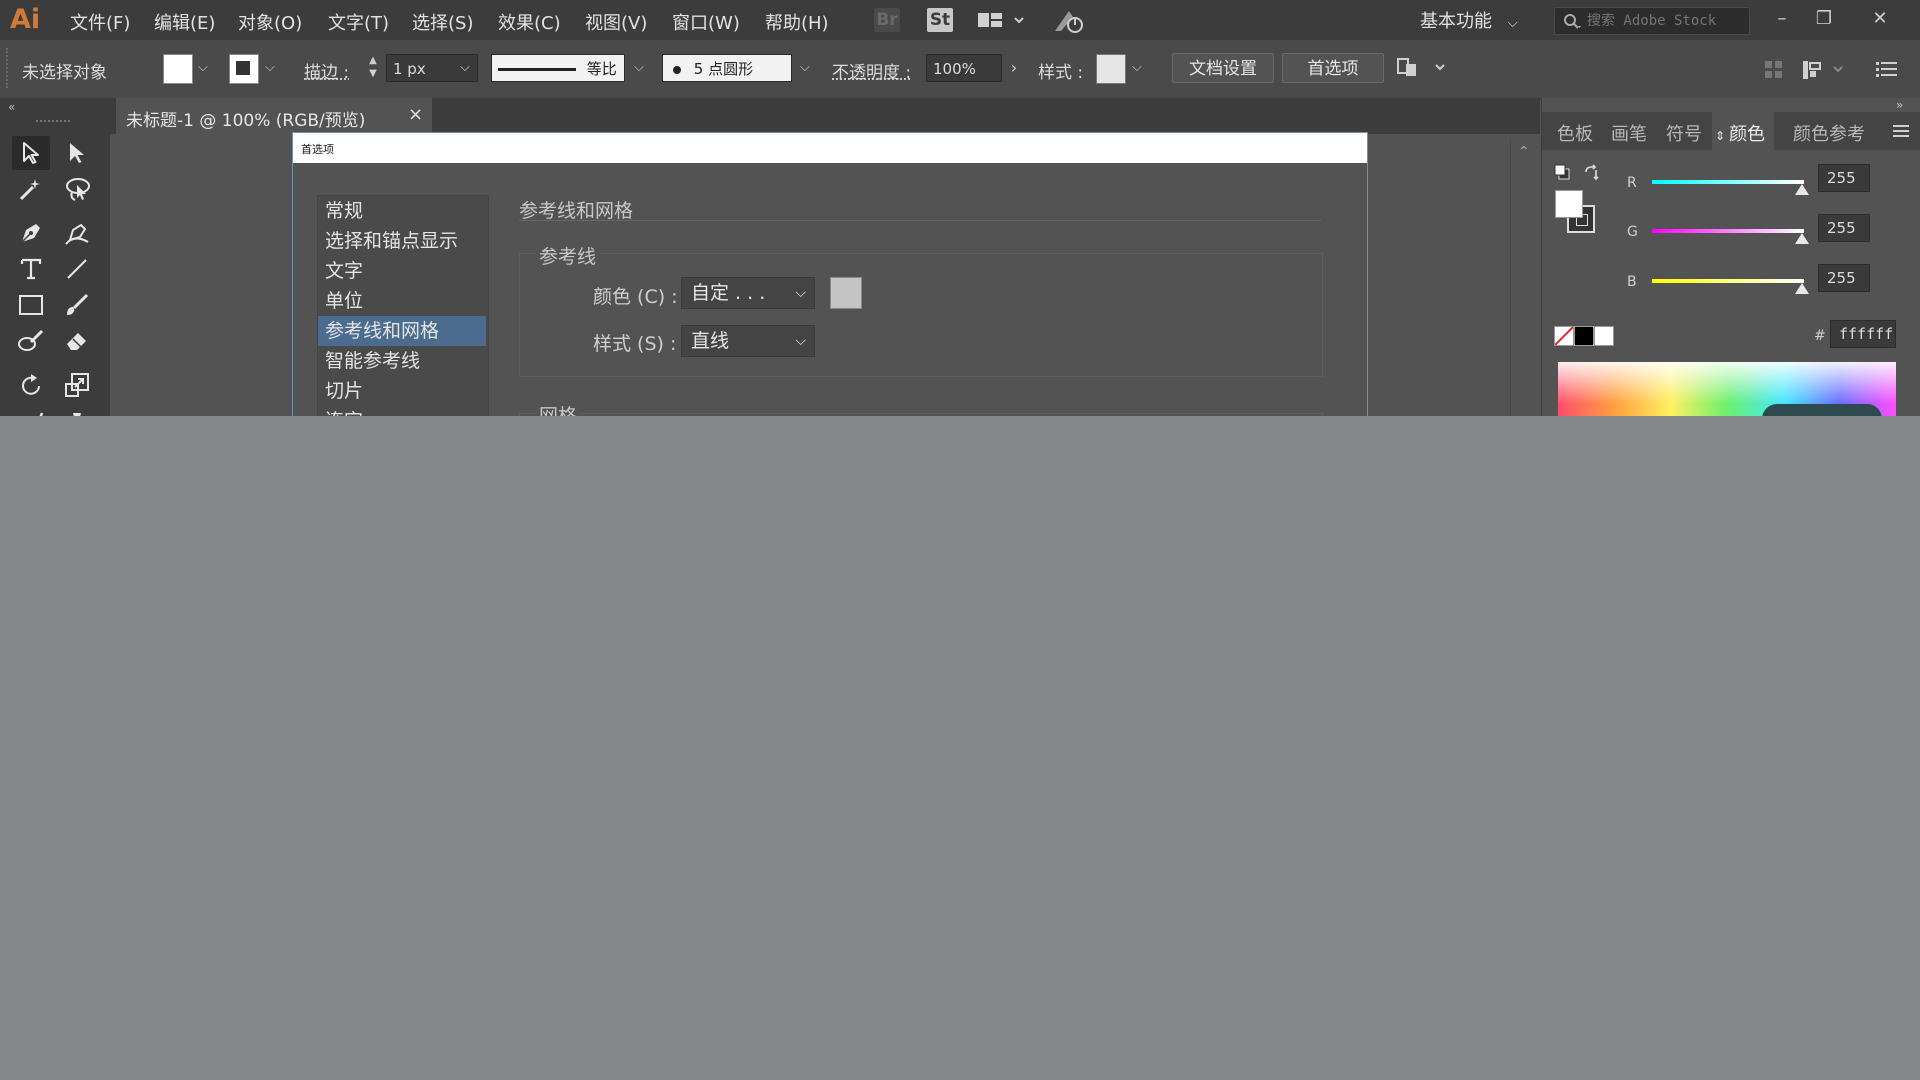 The height and width of the screenshot is (1080, 1920). What do you see at coordinates (1068, 23) in the screenshot?
I see `gpu-performance-icon` at bounding box center [1068, 23].